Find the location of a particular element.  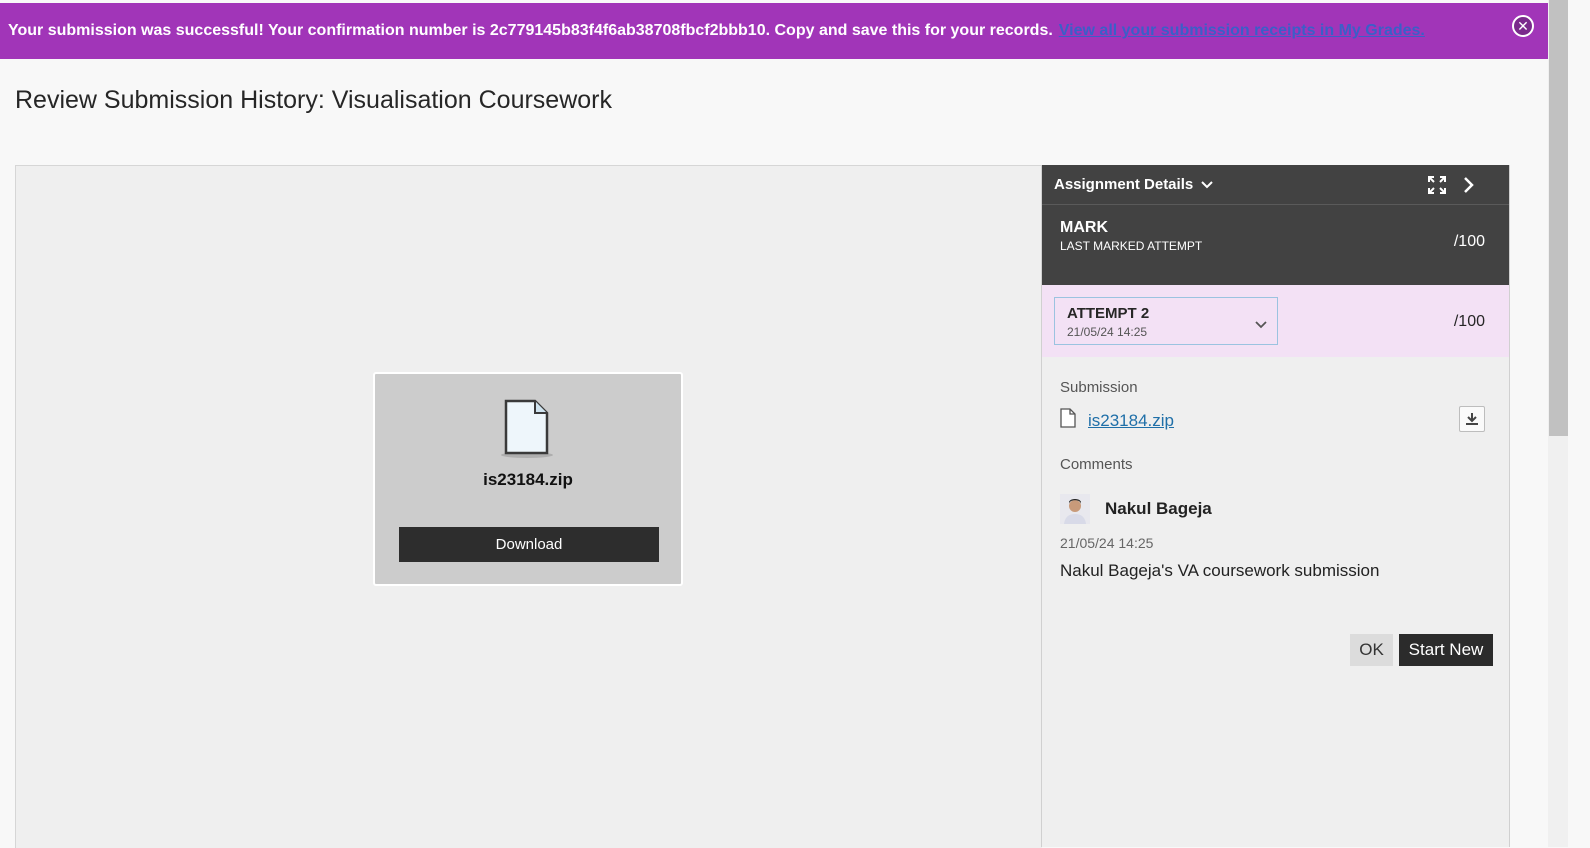

close-icon: ✕ is located at coordinates (1523, 26).